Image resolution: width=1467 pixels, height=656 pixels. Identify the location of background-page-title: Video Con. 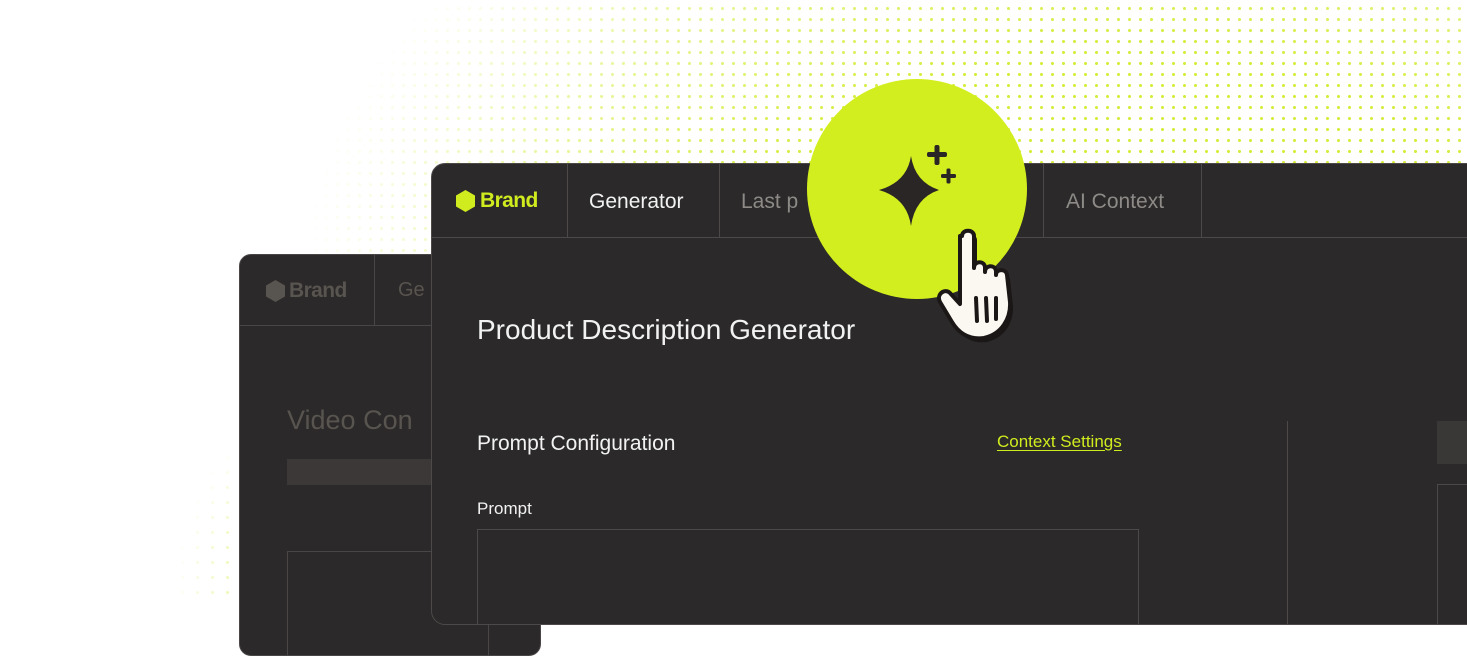
(350, 420).